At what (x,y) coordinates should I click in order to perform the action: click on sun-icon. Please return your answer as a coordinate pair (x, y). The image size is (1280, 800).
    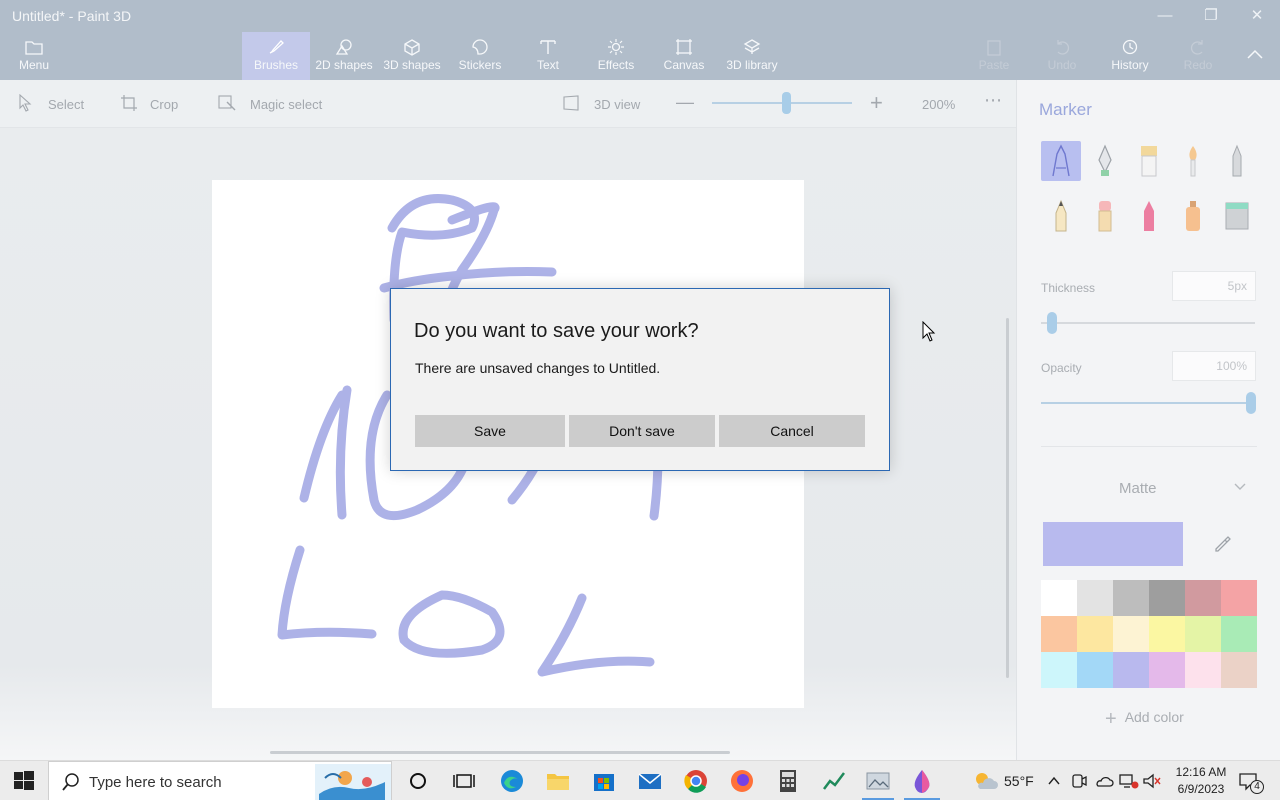
    Looking at the image, I should click on (616, 47).